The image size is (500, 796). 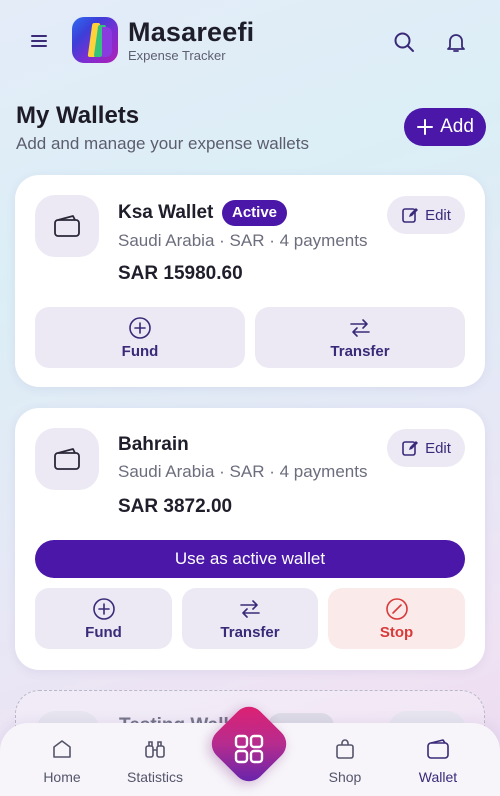 I want to click on home-icon, so click(x=62, y=749).